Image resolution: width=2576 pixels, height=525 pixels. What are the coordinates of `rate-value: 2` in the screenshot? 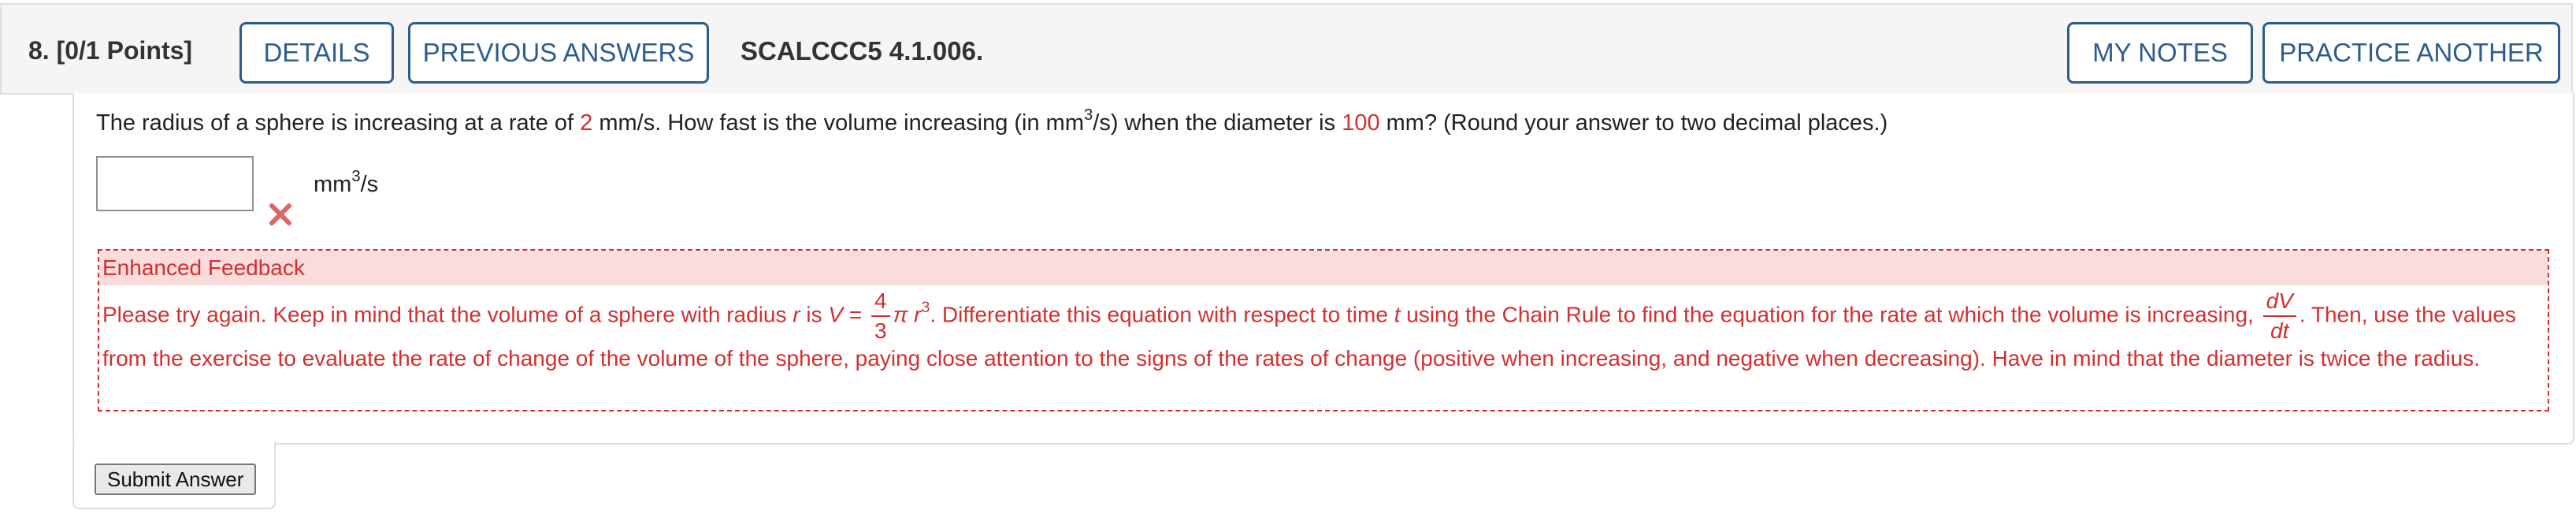 It's located at (586, 123).